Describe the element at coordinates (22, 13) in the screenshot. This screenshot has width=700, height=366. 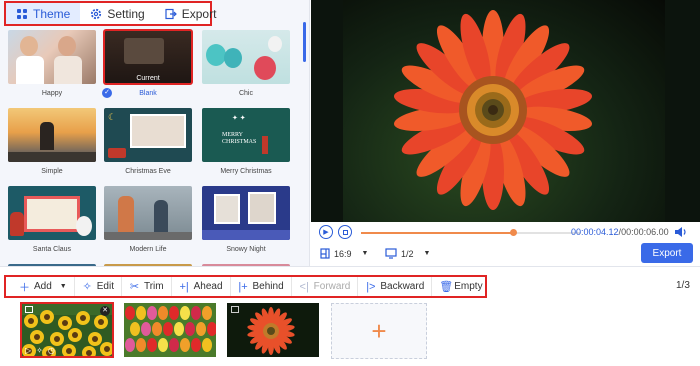
I see `grid-icon` at that location.